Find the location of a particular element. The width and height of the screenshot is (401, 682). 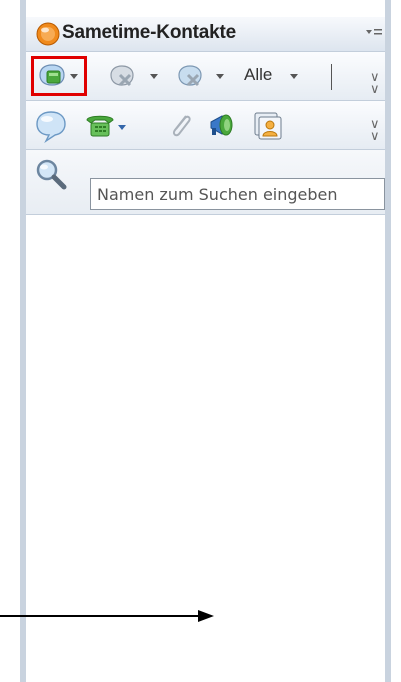

status-dropdown-arrow is located at coordinates (74, 76).